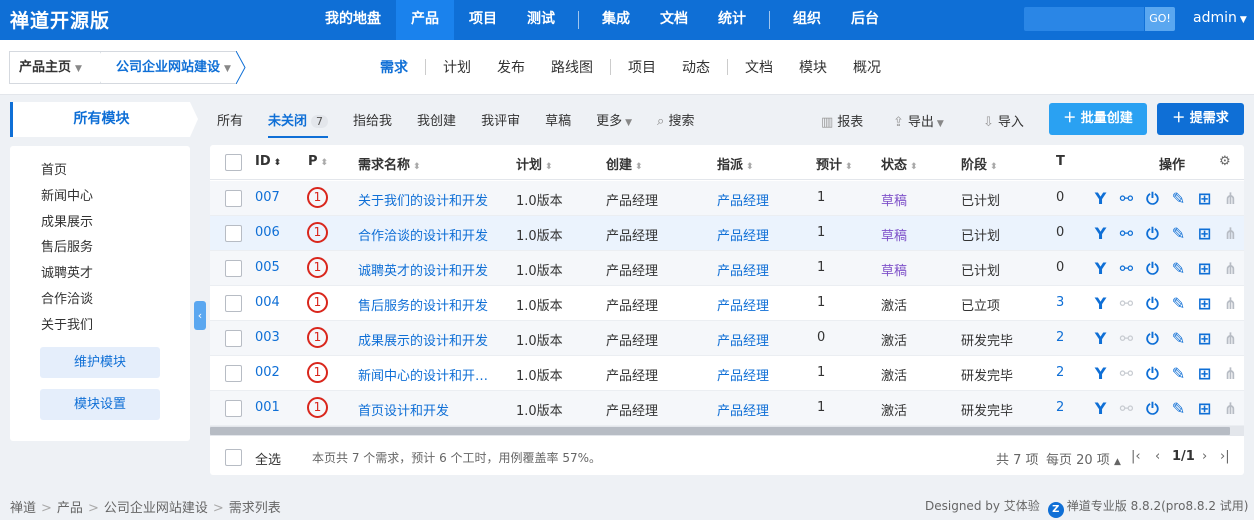 This screenshot has height=520, width=1254. Describe the element at coordinates (1098, 119) in the screenshot. I see `batch-create-button: ＋ 批量创建` at that location.